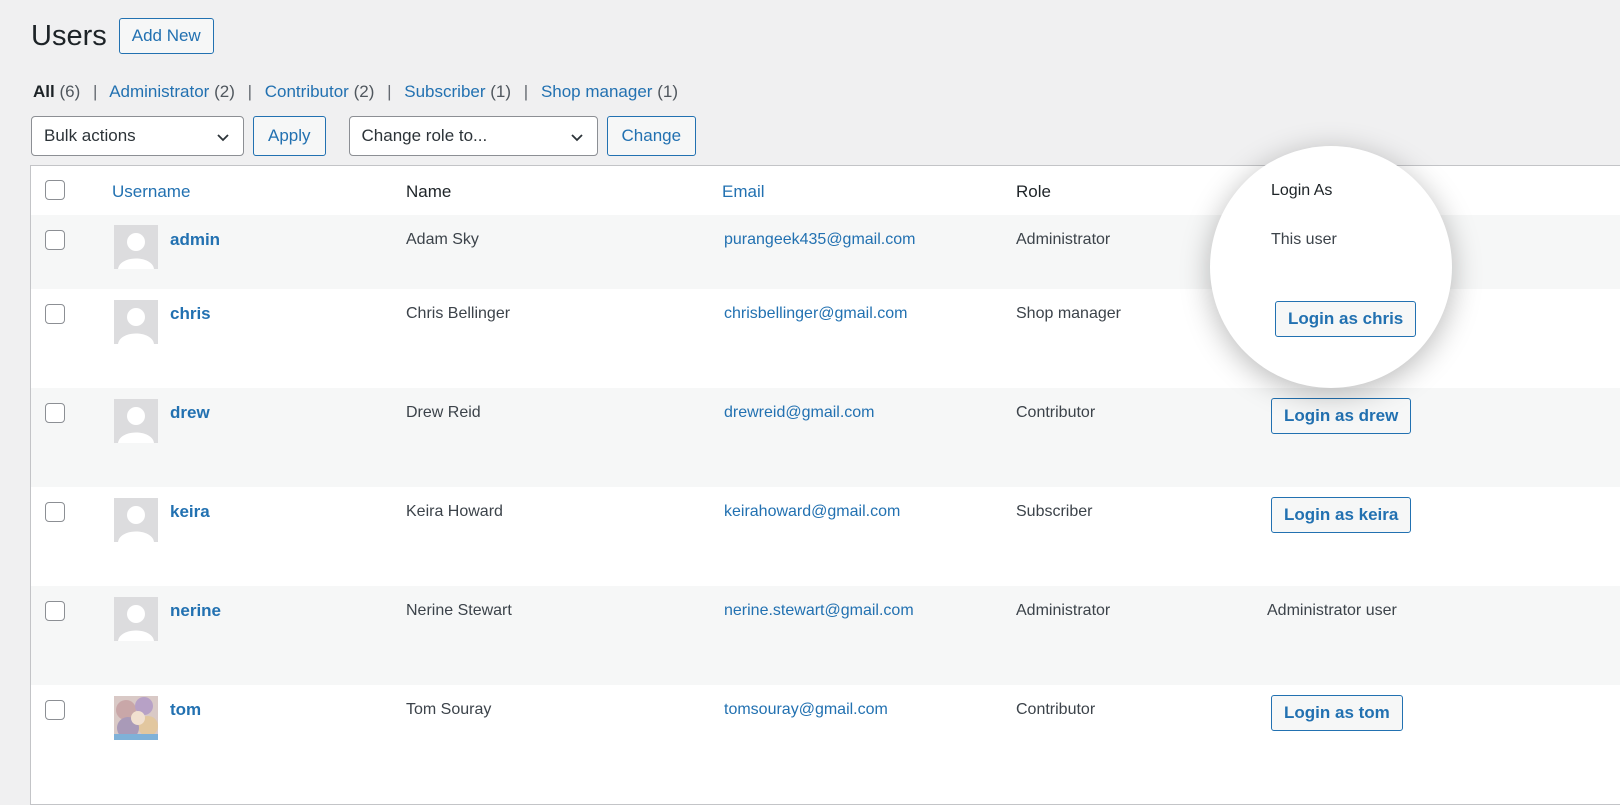 This screenshot has width=1620, height=805. I want to click on filter-administrator: Administrator, so click(159, 91).